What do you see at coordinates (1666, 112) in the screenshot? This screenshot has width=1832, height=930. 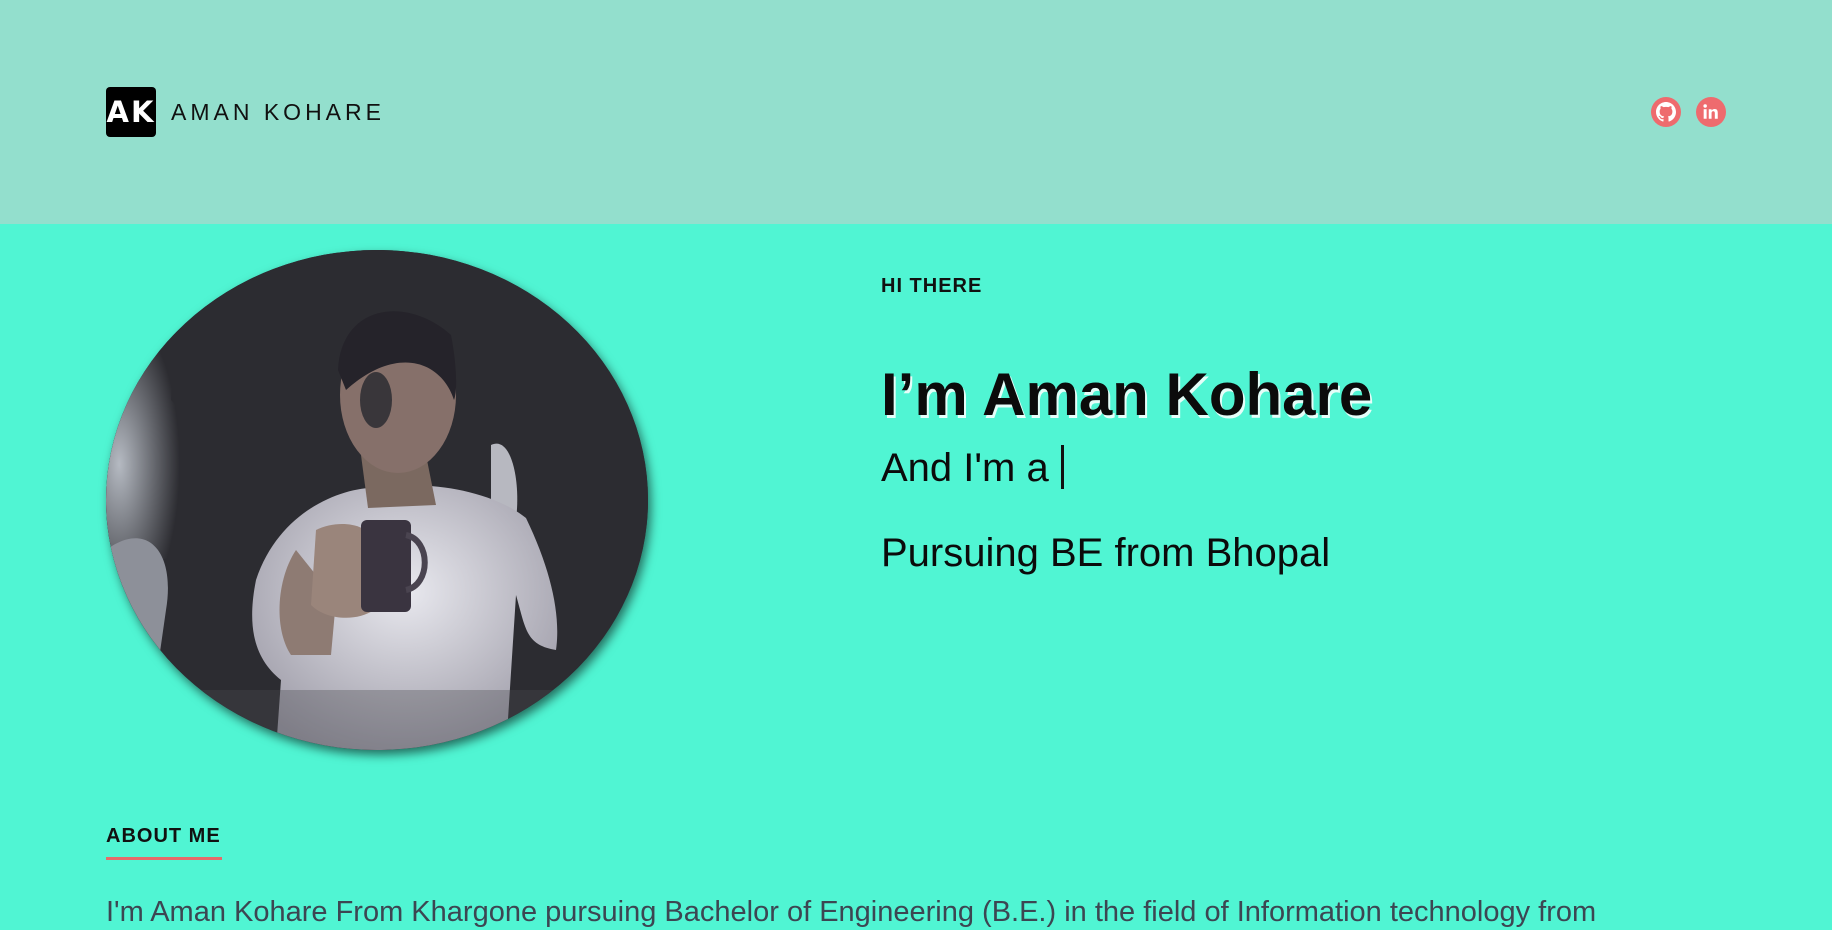 I see `github-icon` at bounding box center [1666, 112].